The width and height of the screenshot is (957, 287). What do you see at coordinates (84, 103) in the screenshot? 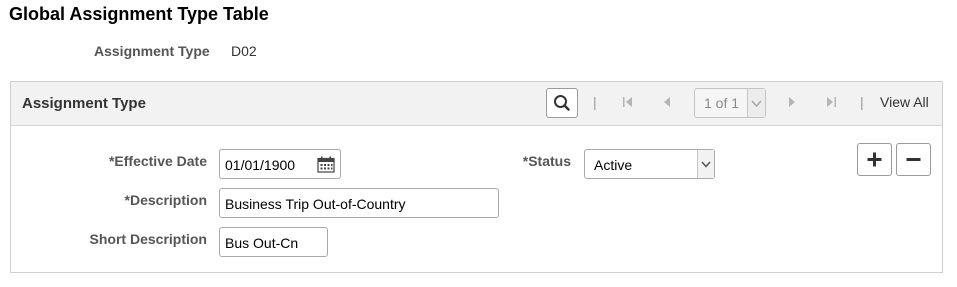
I see `panel-title: Assignment Type` at bounding box center [84, 103].